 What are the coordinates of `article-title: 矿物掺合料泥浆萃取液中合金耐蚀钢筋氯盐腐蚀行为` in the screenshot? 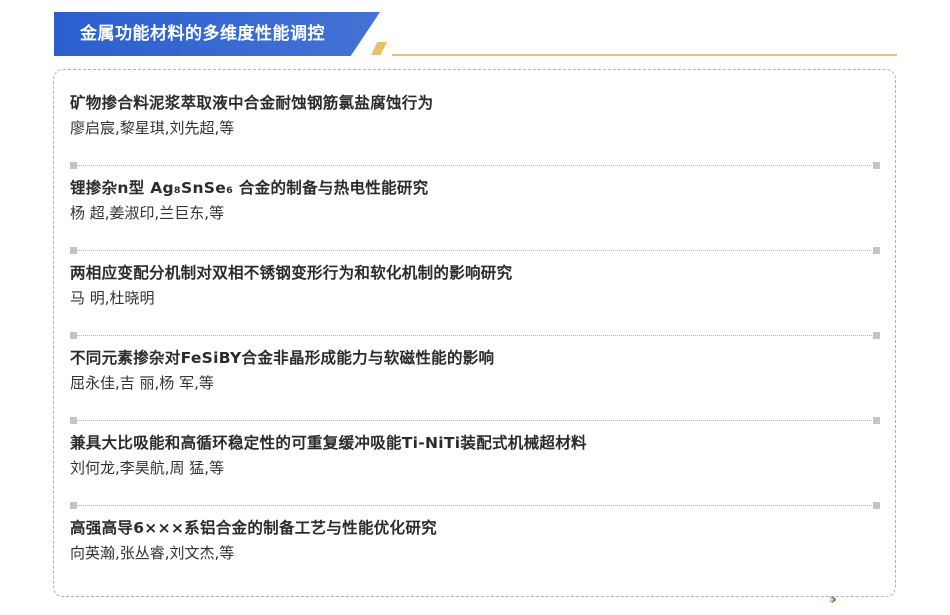 It's located at (475, 103).